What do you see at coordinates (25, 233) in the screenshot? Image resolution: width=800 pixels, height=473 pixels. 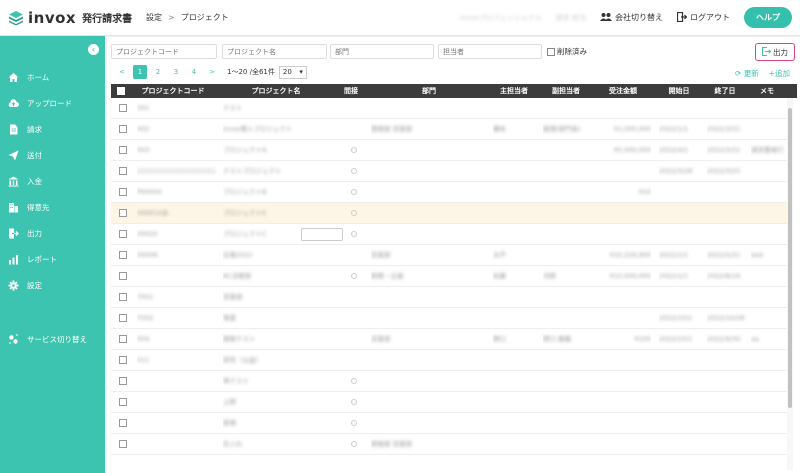 I see `sidebar-item-export: 出力` at bounding box center [25, 233].